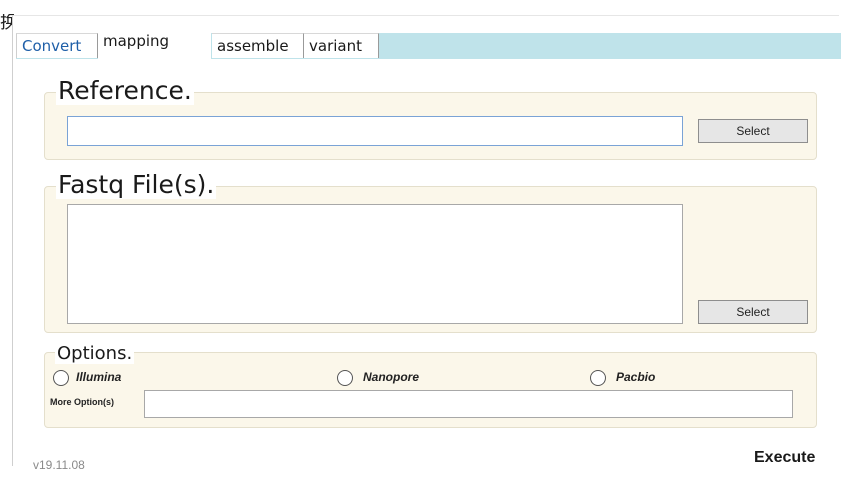 The width and height of the screenshot is (853, 492). What do you see at coordinates (753, 312) in the screenshot?
I see `fastq-select-button: Select` at bounding box center [753, 312].